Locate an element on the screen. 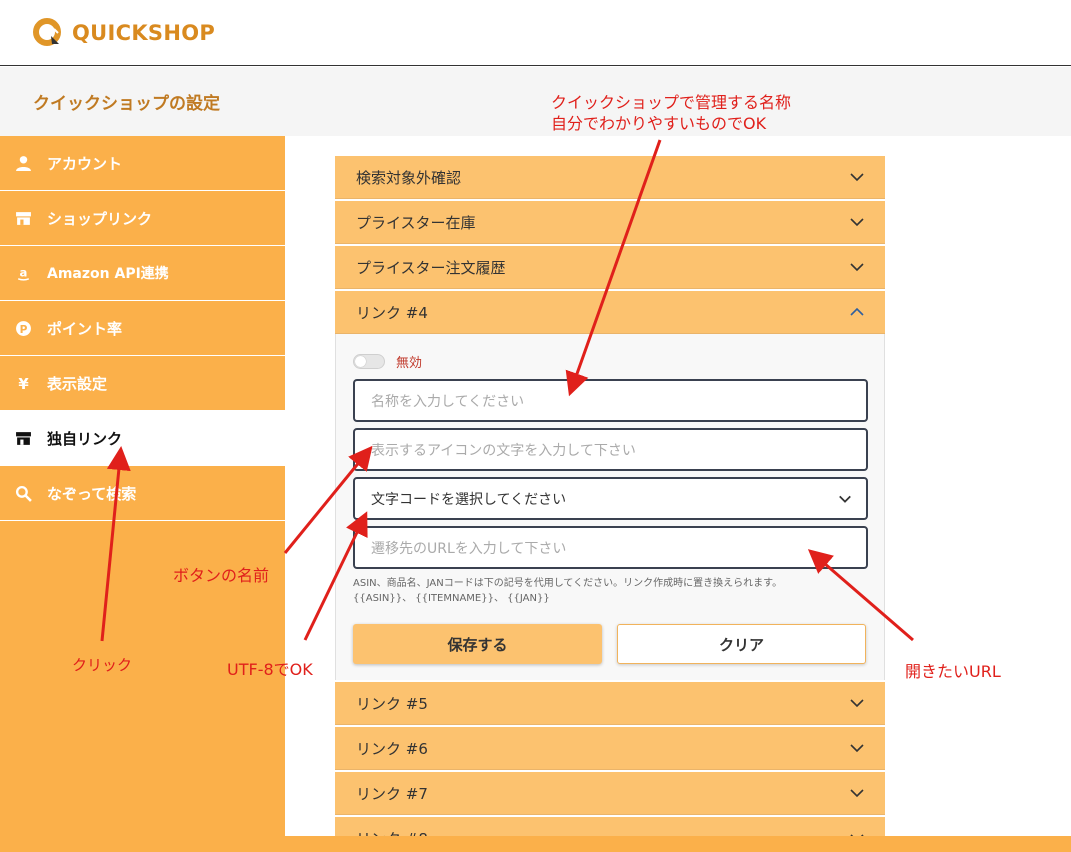 Image resolution: width=1071 pixels, height=852 pixels. person-icon is located at coordinates (23, 163).